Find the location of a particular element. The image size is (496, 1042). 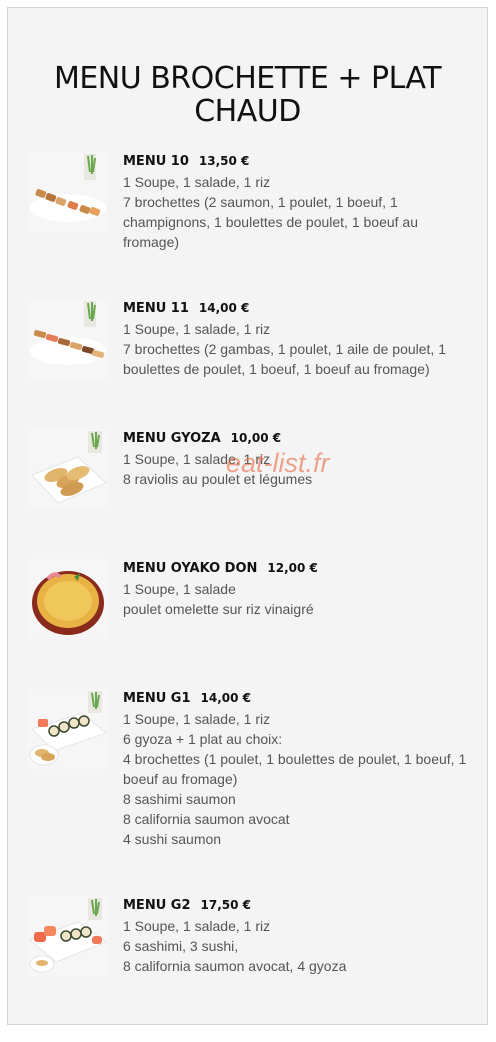

menu-line: 6 sashimi, 3 sushi, is located at coordinates (181, 946).